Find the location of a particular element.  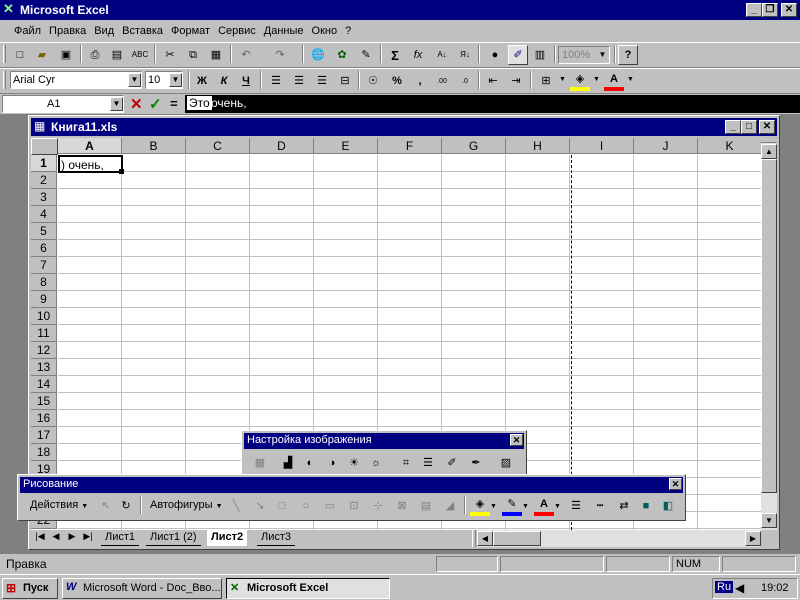

drawing-toolbar-close-button: ✕ is located at coordinates (675, 484).